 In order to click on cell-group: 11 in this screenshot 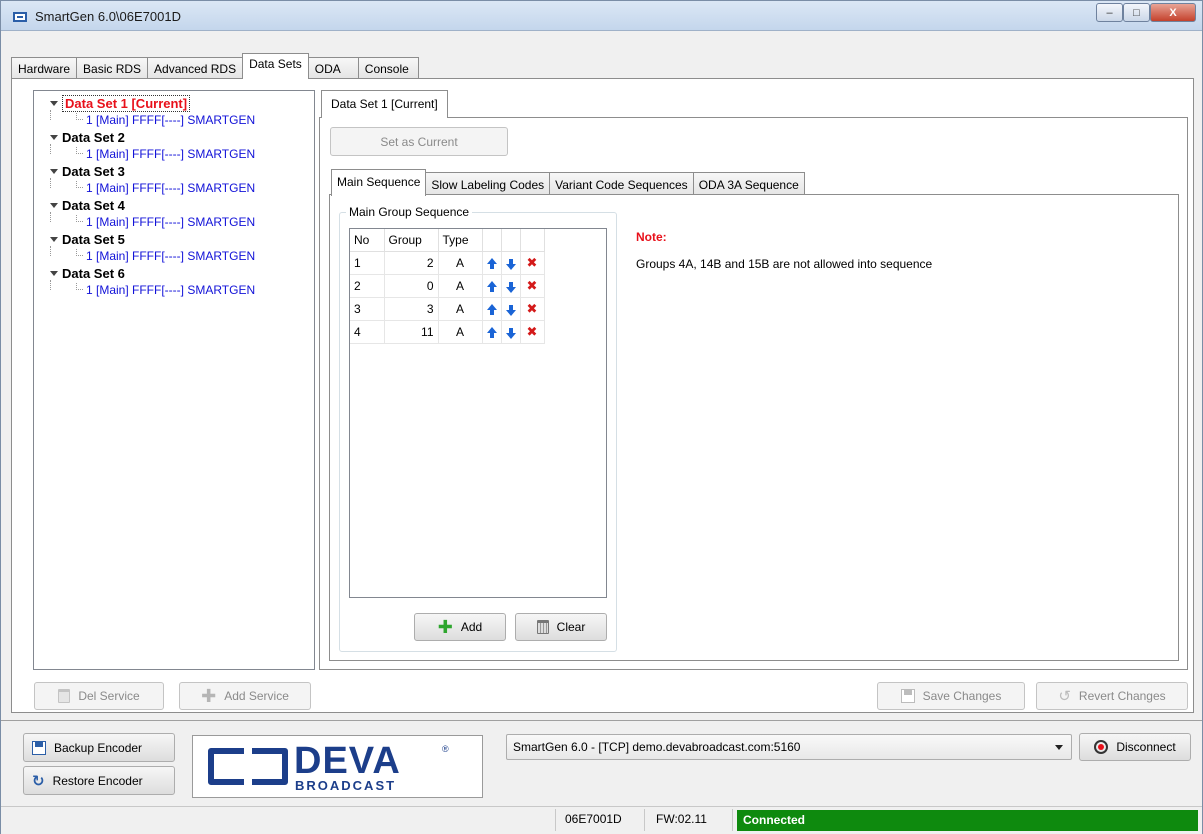, I will do `click(411, 332)`.